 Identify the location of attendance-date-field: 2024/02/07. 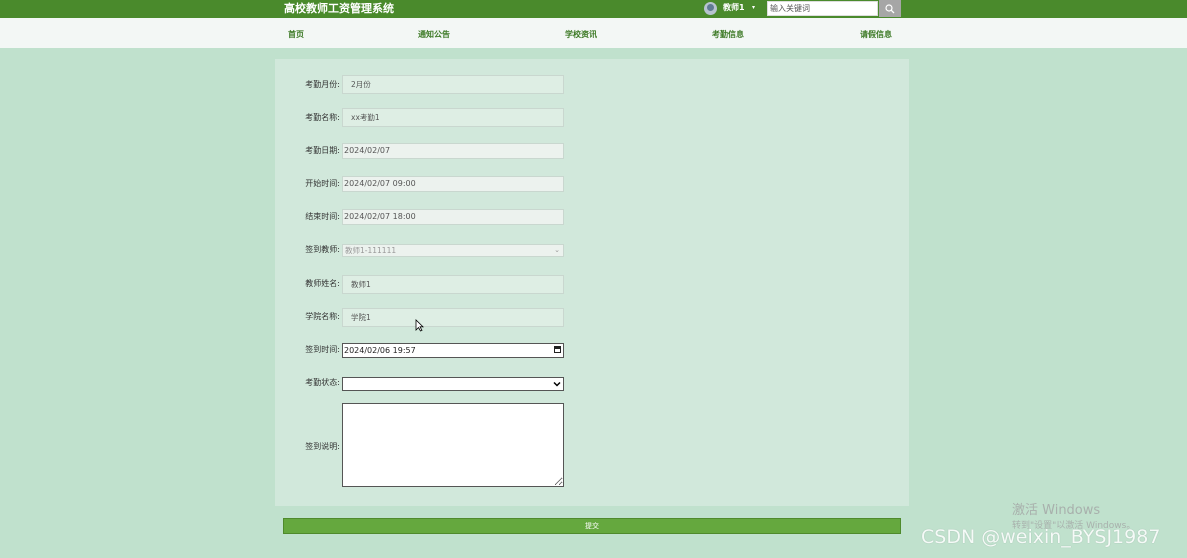
(453, 151).